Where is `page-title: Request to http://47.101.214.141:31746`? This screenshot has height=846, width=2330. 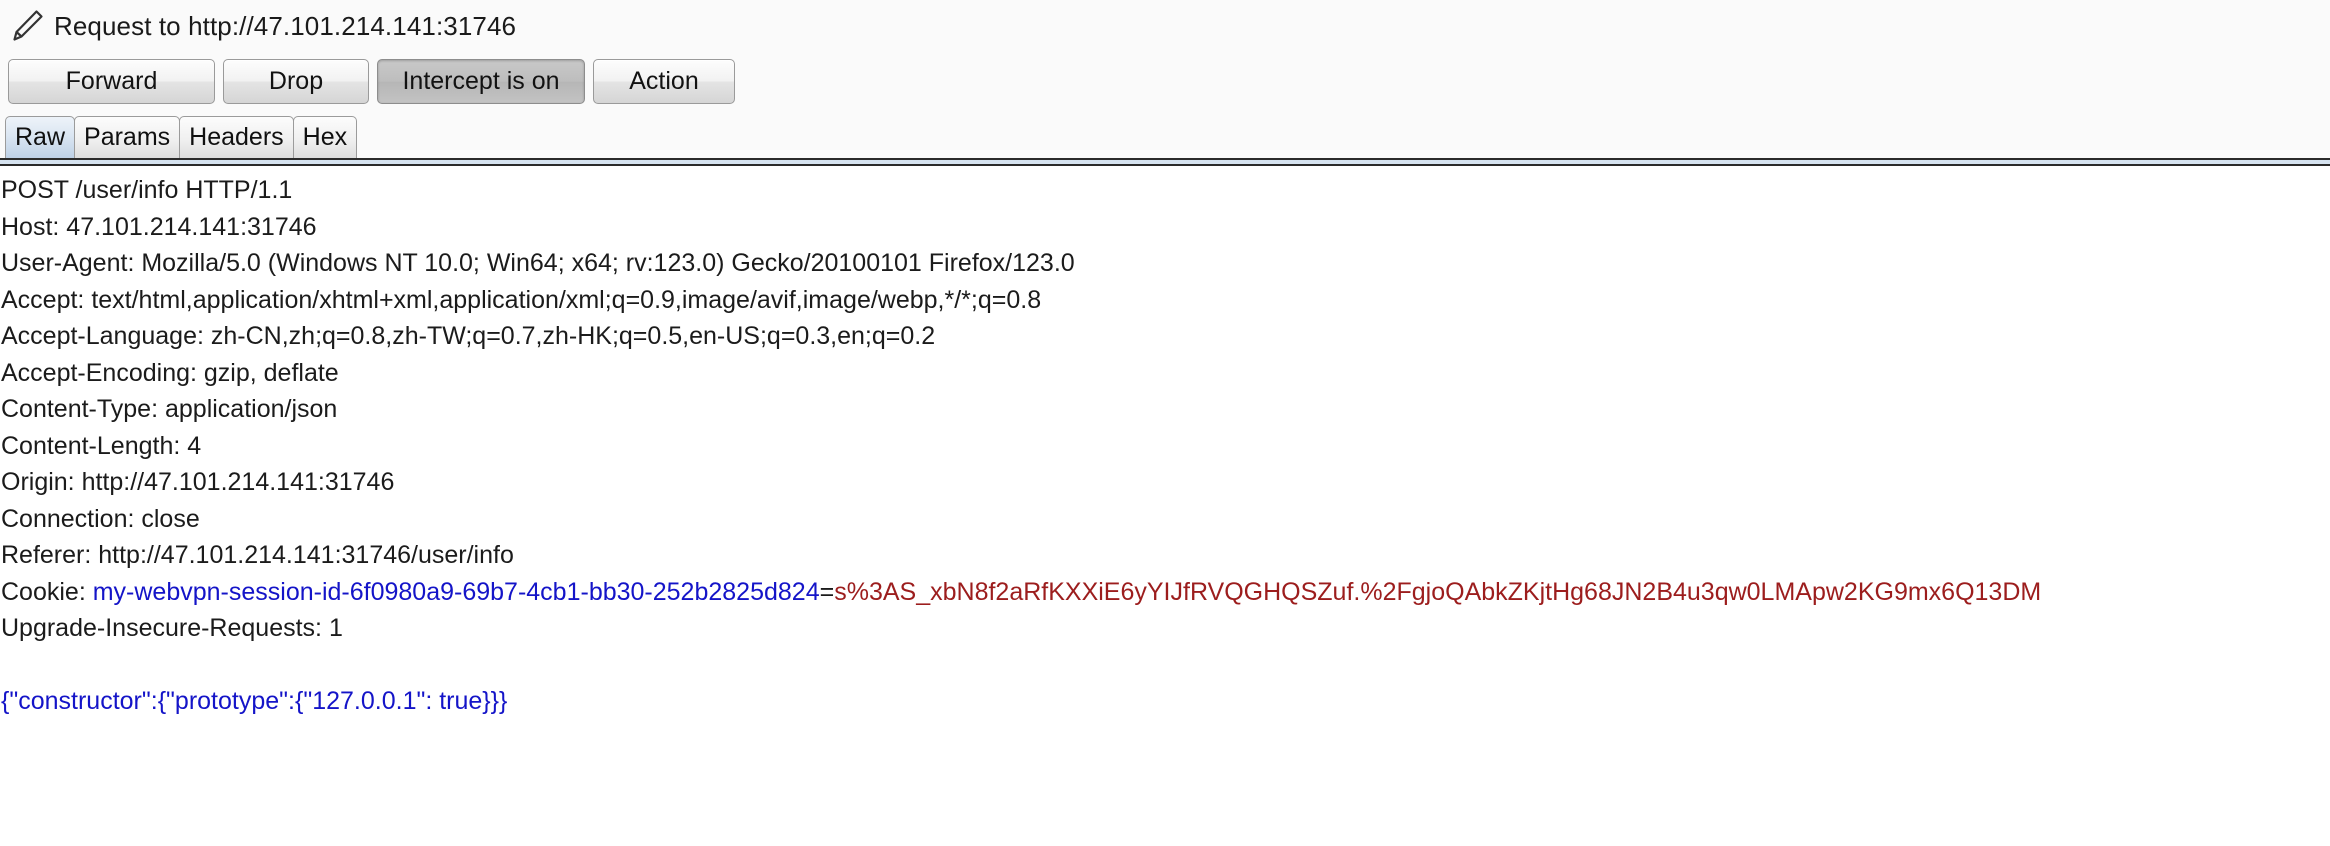
page-title: Request to http://47.101.214.141:31746 is located at coordinates (285, 25).